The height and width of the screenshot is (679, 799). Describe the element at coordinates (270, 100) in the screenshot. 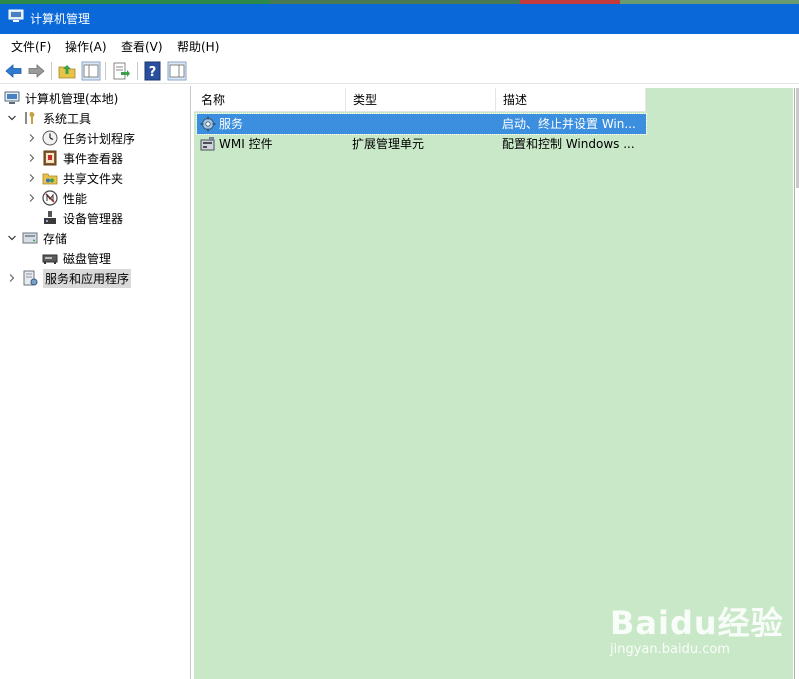

I see `column-header-name: 名称` at that location.